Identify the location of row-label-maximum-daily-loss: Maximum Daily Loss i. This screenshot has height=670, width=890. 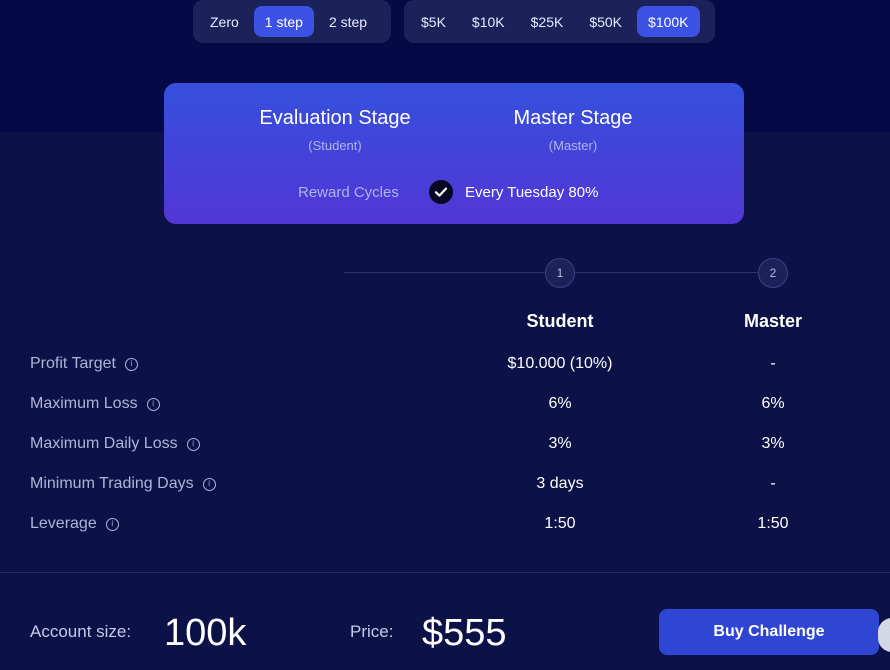
(115, 444).